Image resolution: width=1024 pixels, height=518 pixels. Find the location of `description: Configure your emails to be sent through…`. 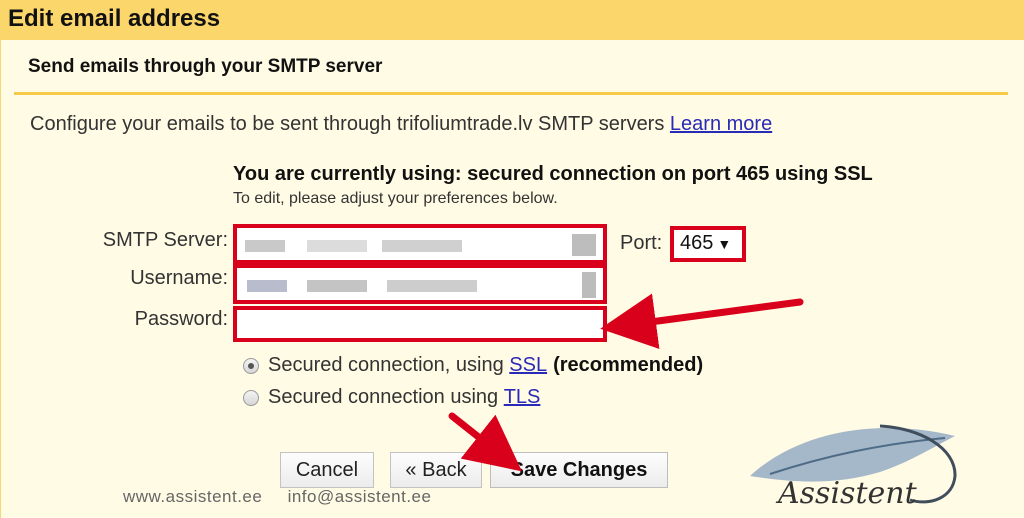

description: Configure your emails to be sent through… is located at coordinates (401, 124).